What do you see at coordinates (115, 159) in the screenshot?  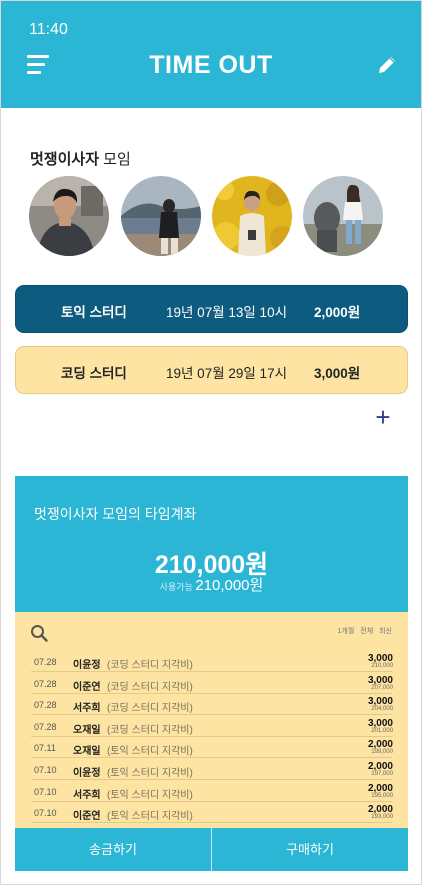 I see `group-suffix: 모임` at bounding box center [115, 159].